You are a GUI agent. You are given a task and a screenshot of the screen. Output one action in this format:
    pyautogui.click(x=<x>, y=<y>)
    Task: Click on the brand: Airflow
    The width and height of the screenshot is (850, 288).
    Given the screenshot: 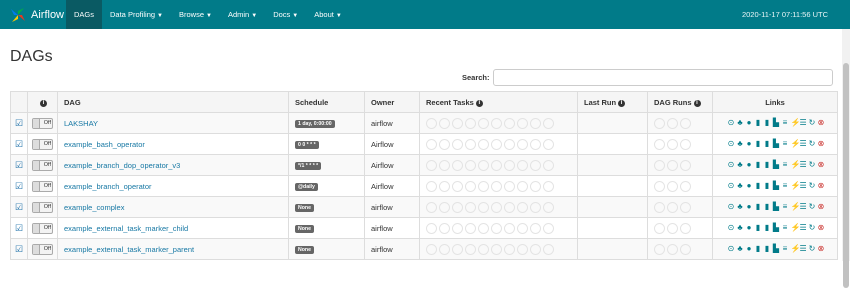 What is the action you would take?
    pyautogui.click(x=37, y=14)
    